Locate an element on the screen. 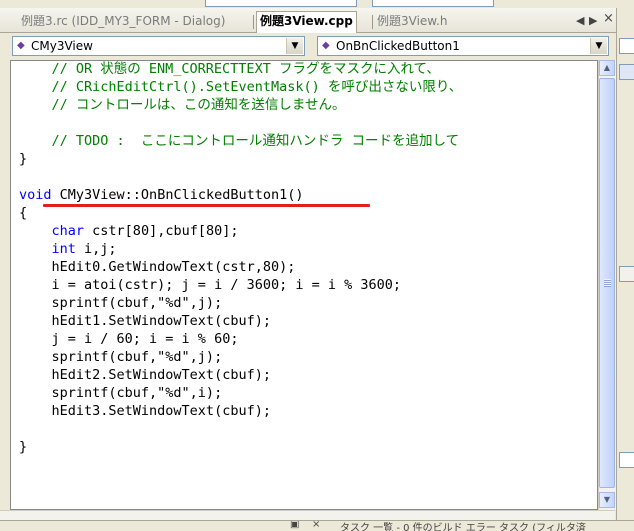 The height and width of the screenshot is (531, 634). bottom-strip-close-icon: × is located at coordinates (316, 525).